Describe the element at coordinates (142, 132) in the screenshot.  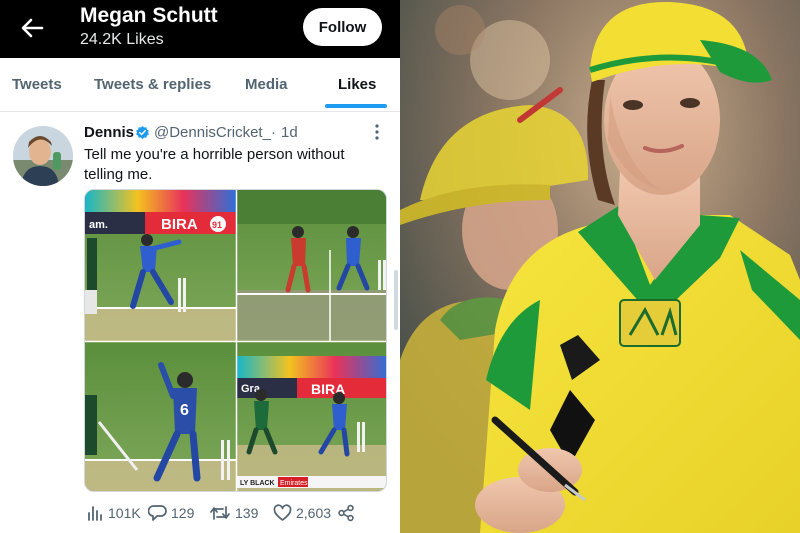
I see `verified-badge-icon` at that location.